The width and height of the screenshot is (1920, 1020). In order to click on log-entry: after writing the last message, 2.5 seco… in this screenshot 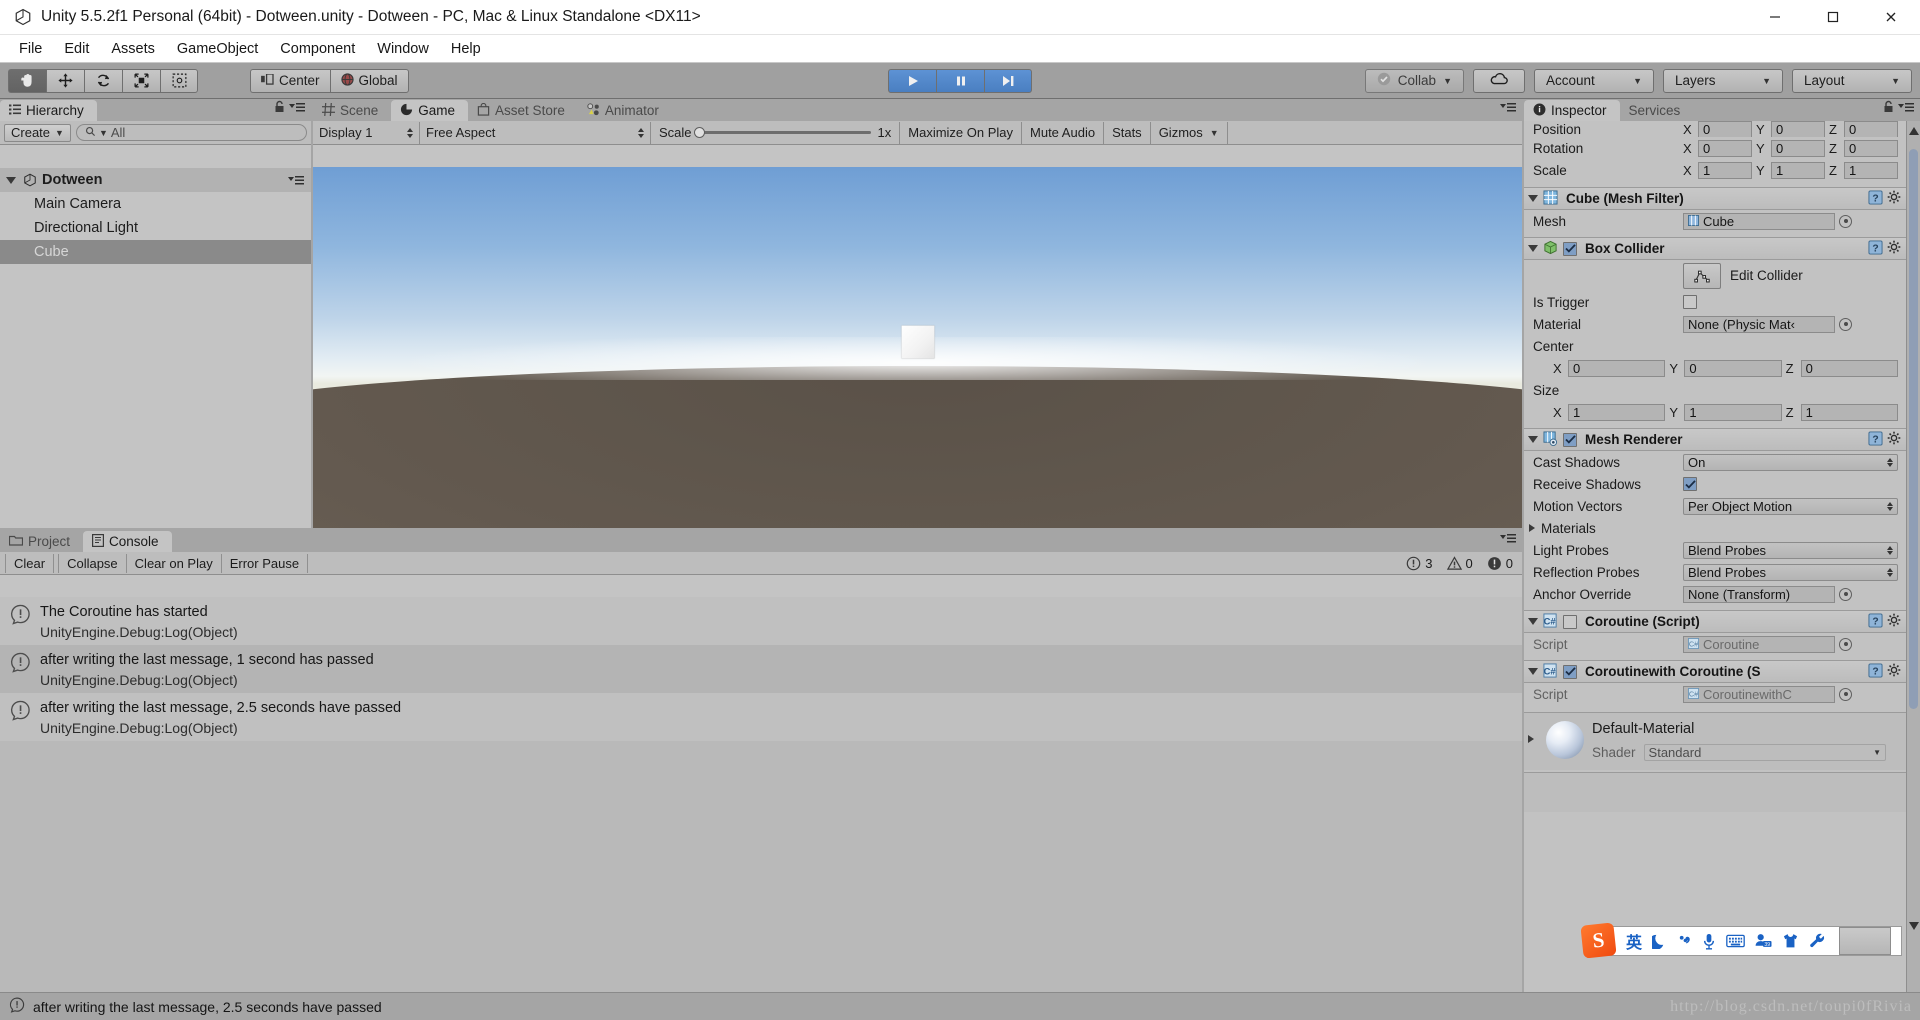, I will do `click(761, 717)`.